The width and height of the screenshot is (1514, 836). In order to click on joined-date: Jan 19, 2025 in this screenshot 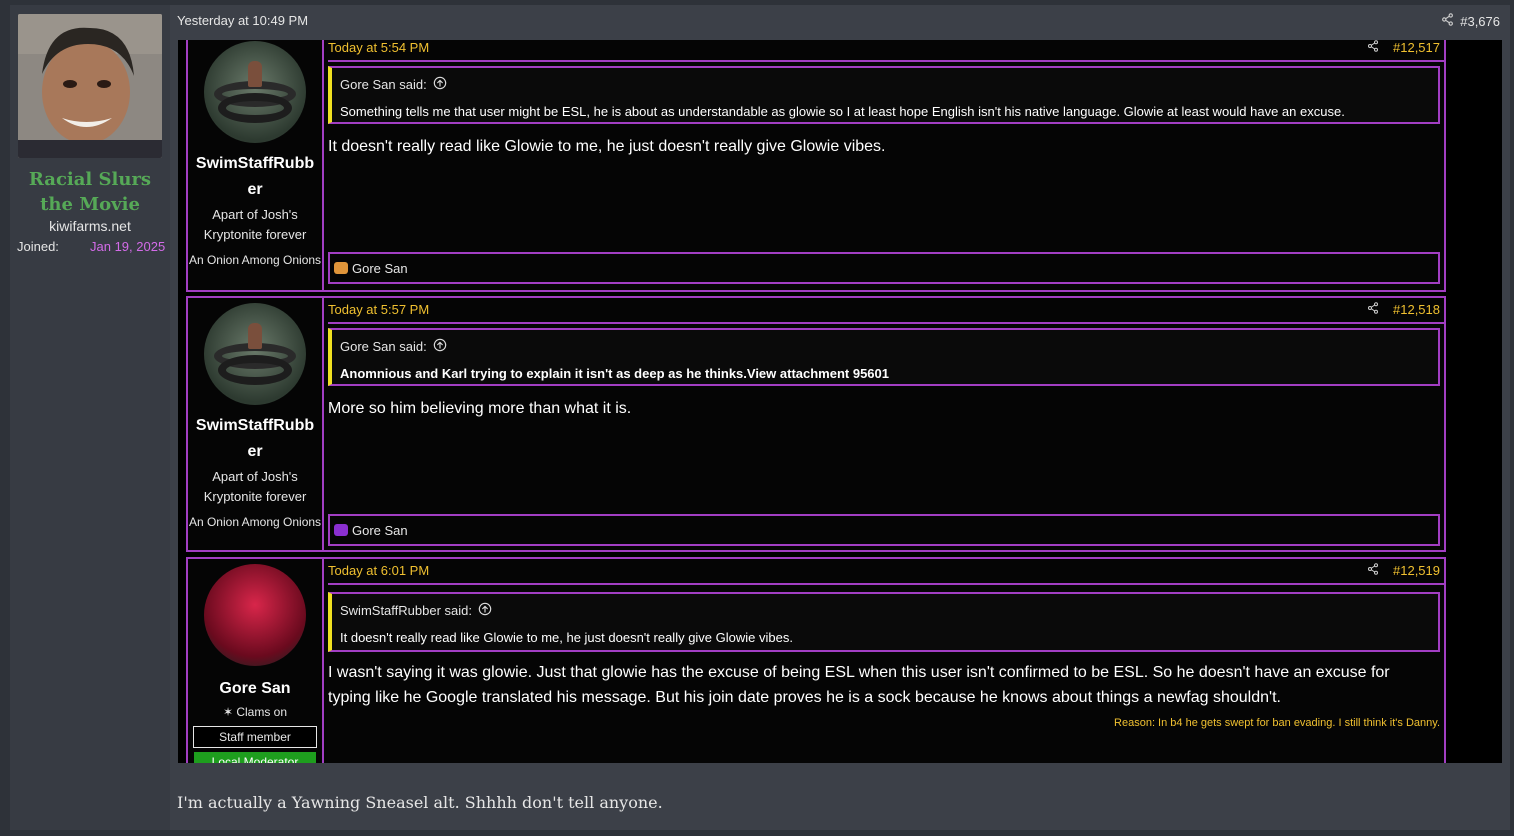, I will do `click(128, 246)`.